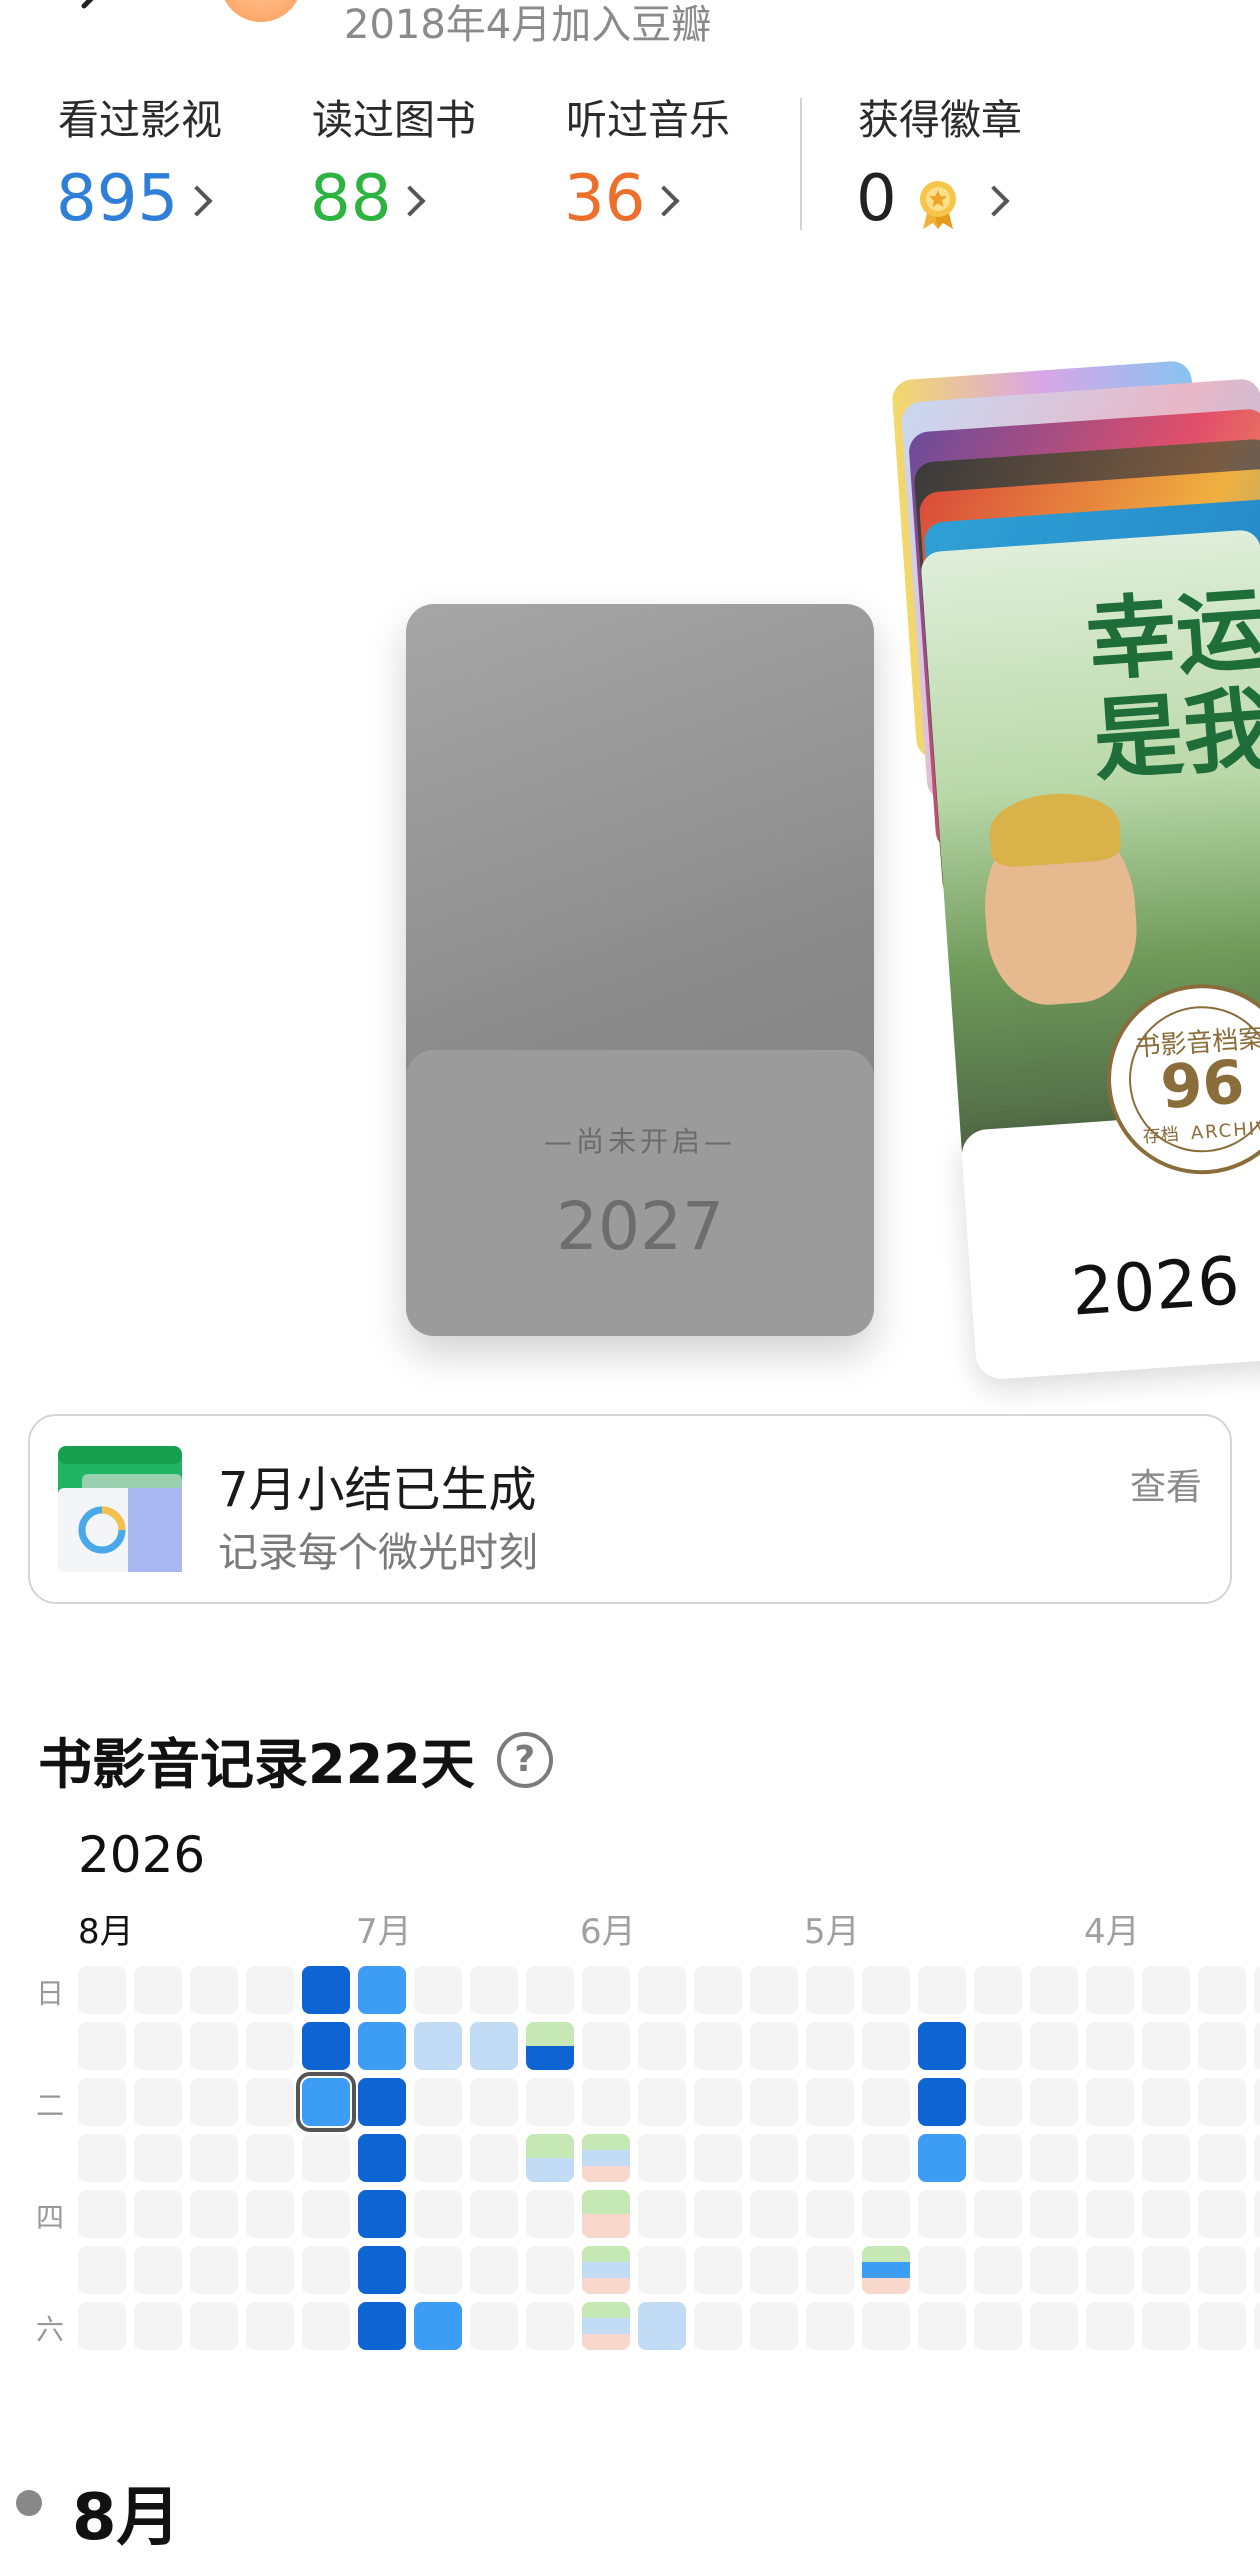 This screenshot has height=2558, width=1260. What do you see at coordinates (1166, 1484) in the screenshot?
I see `view-button: 查看` at bounding box center [1166, 1484].